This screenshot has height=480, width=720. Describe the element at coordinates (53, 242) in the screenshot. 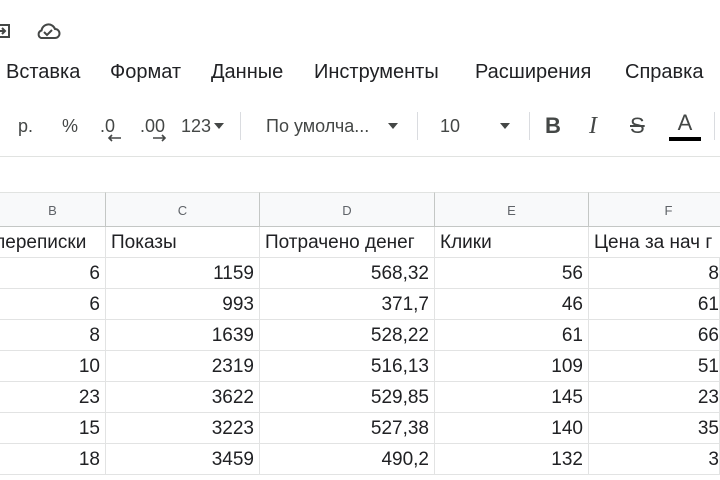

I see `cell-header-b: переписки` at that location.